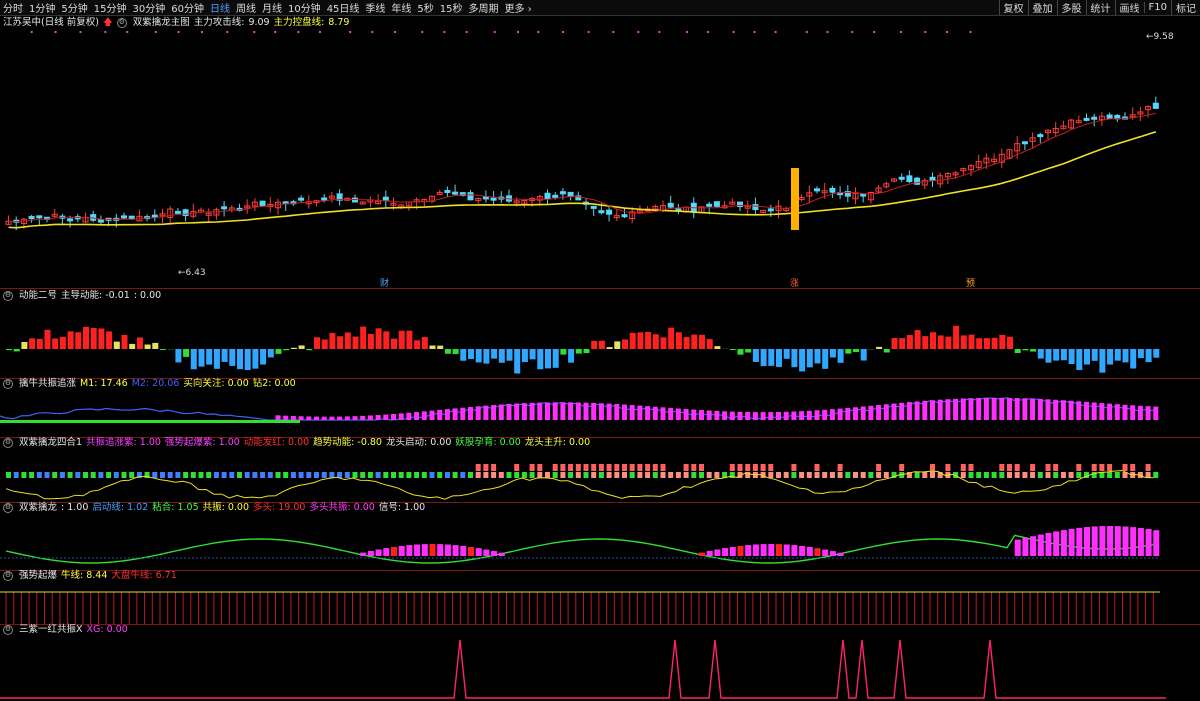  Describe the element at coordinates (1042, 7) in the screenshot. I see `tool-button: 叠加` at that location.